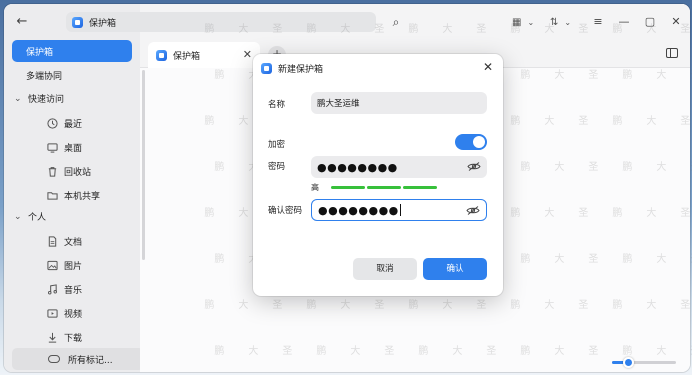 The height and width of the screenshot is (375, 692). I want to click on music-icon, so click(52, 289).